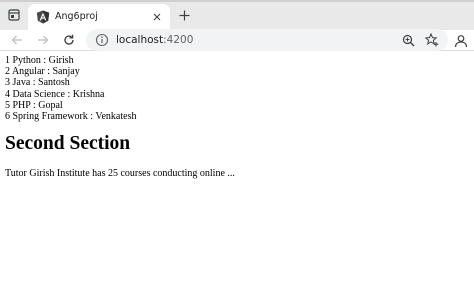 The width and height of the screenshot is (474, 282). I want to click on tab-strip: Ang6proj, so click(237, 15).